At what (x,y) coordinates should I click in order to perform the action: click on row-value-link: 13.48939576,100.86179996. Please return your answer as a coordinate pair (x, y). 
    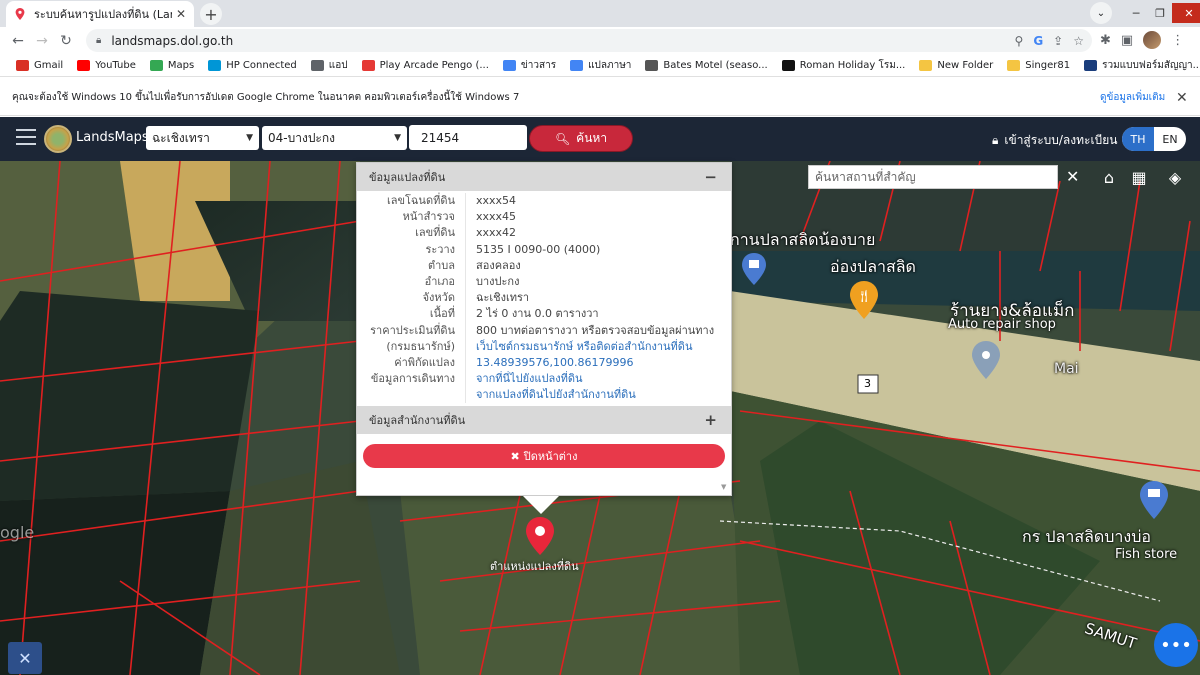
    Looking at the image, I should click on (598, 363).